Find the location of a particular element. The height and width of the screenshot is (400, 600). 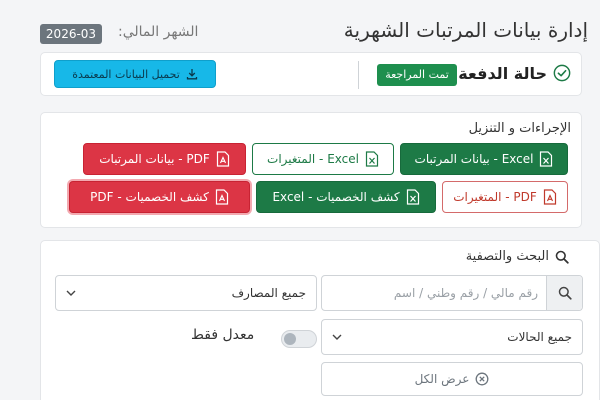

export-payroll-excel-button: Excel - بيانات المرتبات is located at coordinates (484, 159).